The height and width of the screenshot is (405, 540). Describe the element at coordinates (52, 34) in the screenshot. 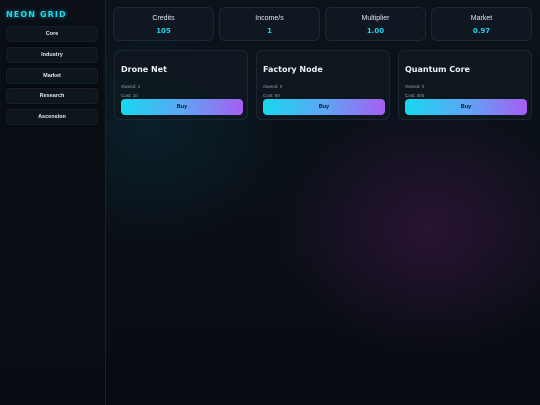

I see `nav-item-core: Core` at that location.